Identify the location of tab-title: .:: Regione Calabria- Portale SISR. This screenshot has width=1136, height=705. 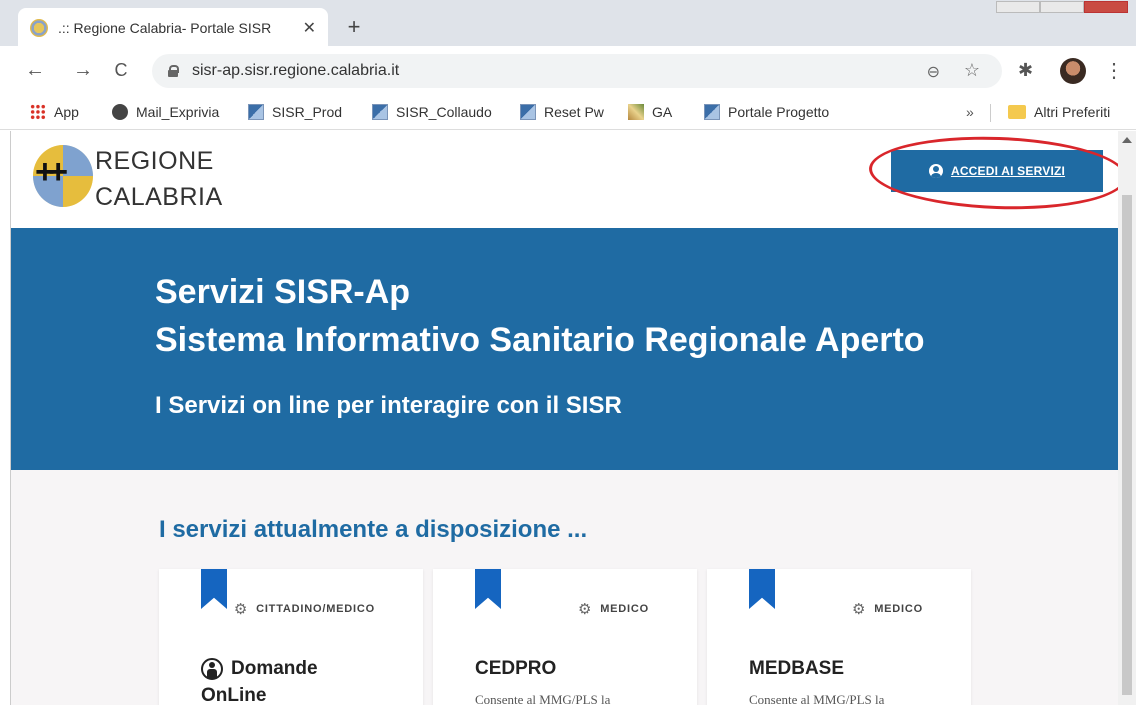
(165, 28).